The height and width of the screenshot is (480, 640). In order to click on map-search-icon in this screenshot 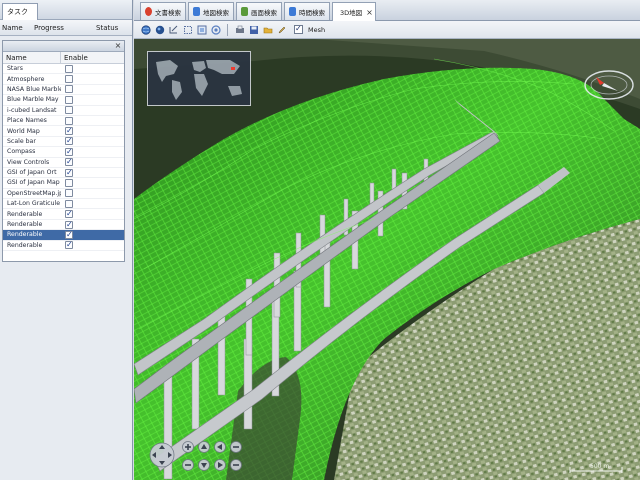, I will do `click(196, 11)`.